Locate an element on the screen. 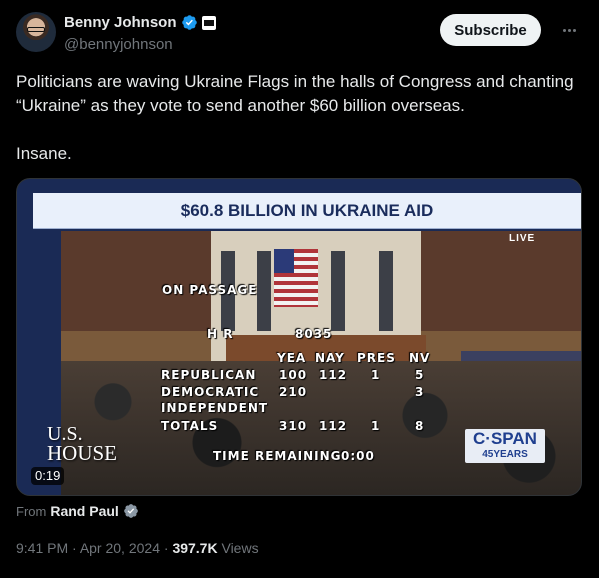 Image resolution: width=599 pixels, height=578 pixels. tweet-date: Apr 20, 2024 is located at coordinates (120, 548).